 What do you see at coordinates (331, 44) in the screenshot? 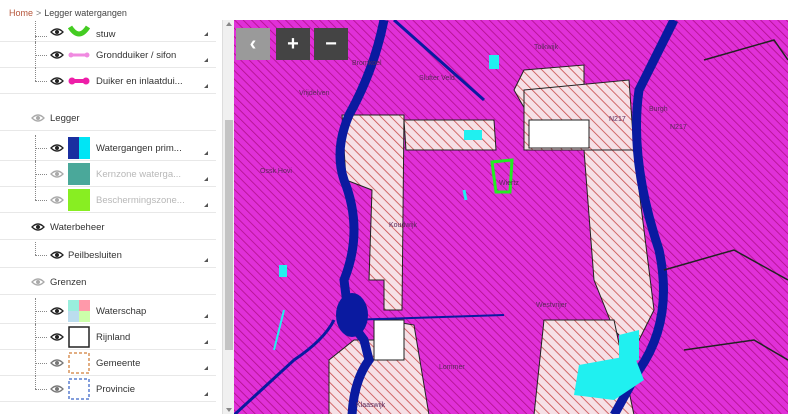
I see `zoom-out-button: −` at bounding box center [331, 44].